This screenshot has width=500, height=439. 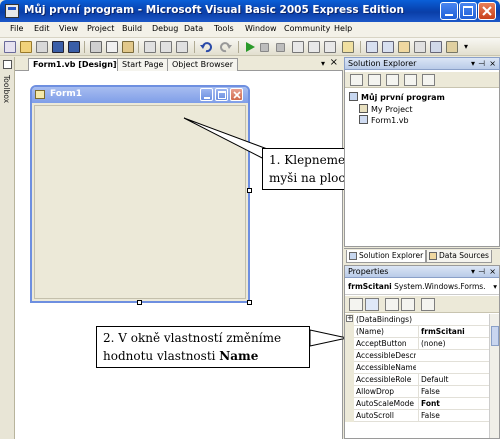 I want to click on pin-icon: ⊣, so click(x=481, y=63).